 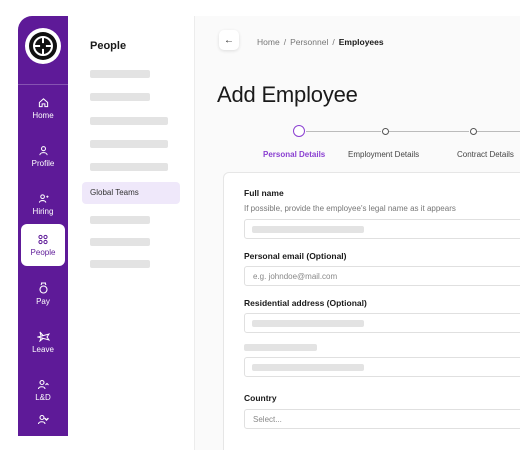 I want to click on page-title: Add Employee, so click(x=287, y=94).